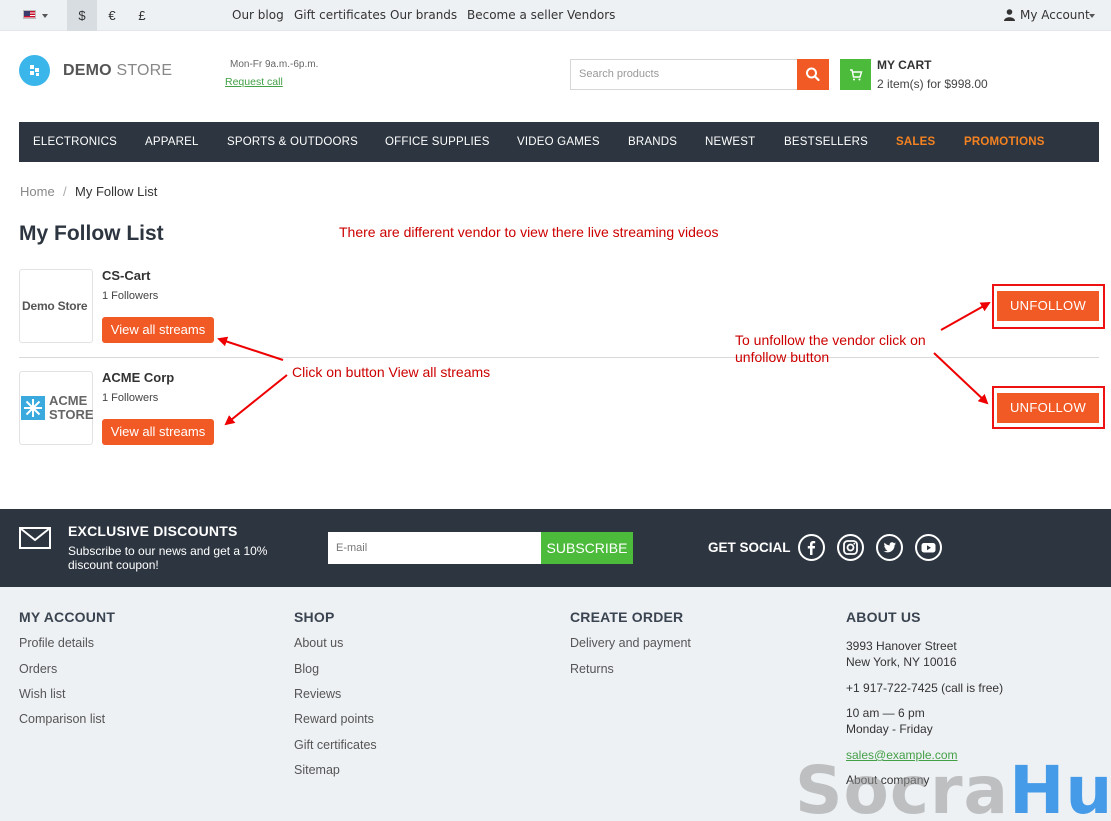 The width and height of the screenshot is (1111, 821). I want to click on footer-link-orders: Orders, so click(38, 669).